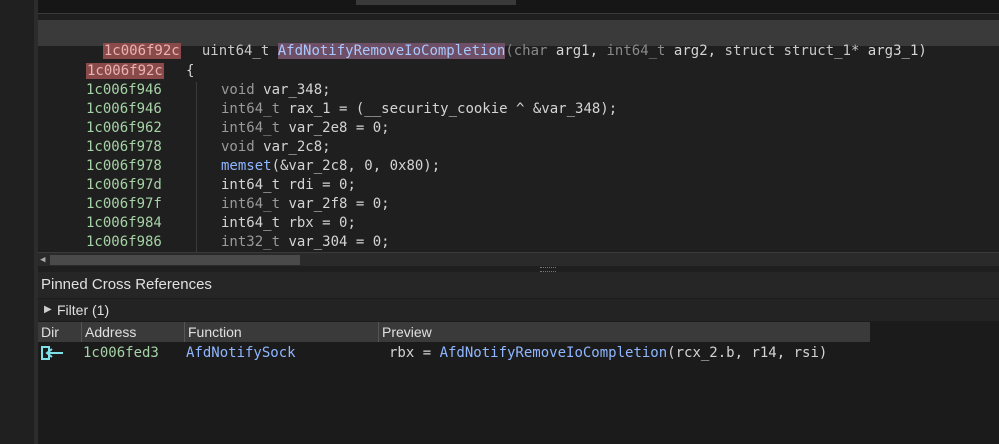  Describe the element at coordinates (436, 2) in the screenshot. I see `active-tab` at that location.